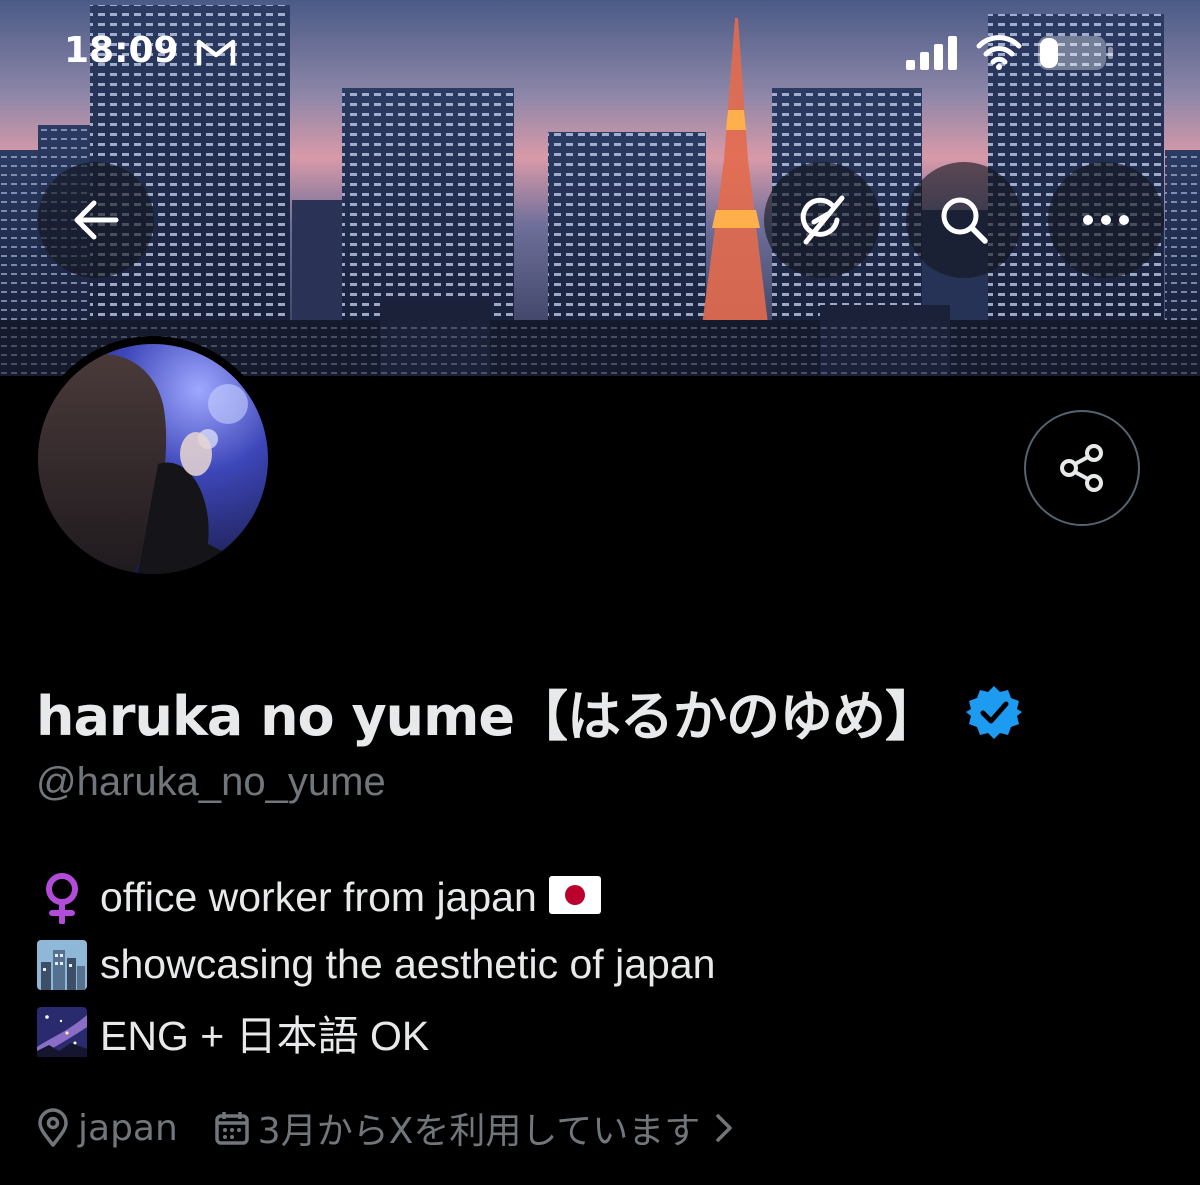 The height and width of the screenshot is (1185, 1200). What do you see at coordinates (211, 782) in the screenshot?
I see `user-handle: @haruka_no_yume` at bounding box center [211, 782].